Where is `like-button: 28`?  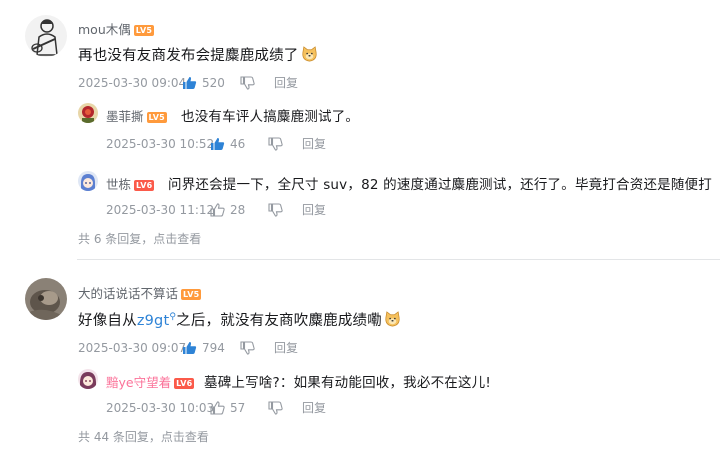 like-button: 28 is located at coordinates (239, 210).